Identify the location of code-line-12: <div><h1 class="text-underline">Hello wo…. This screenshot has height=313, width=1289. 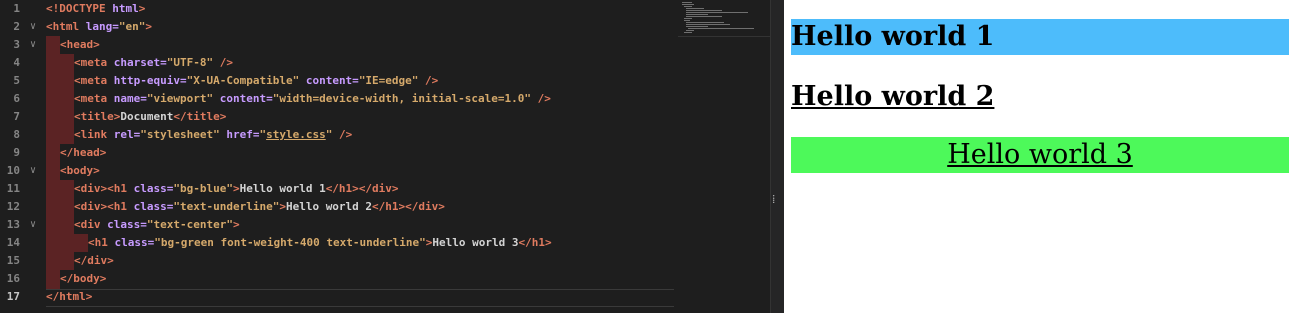
(259, 207).